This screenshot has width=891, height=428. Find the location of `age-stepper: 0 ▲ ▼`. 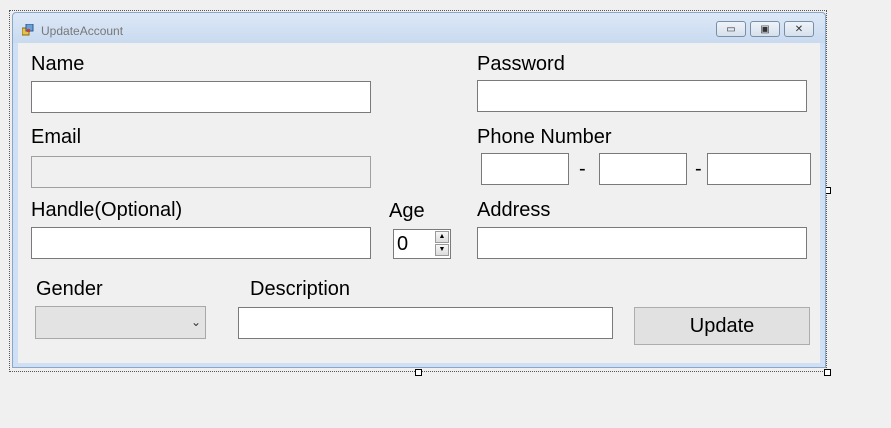

age-stepper: 0 ▲ ▼ is located at coordinates (422, 244).